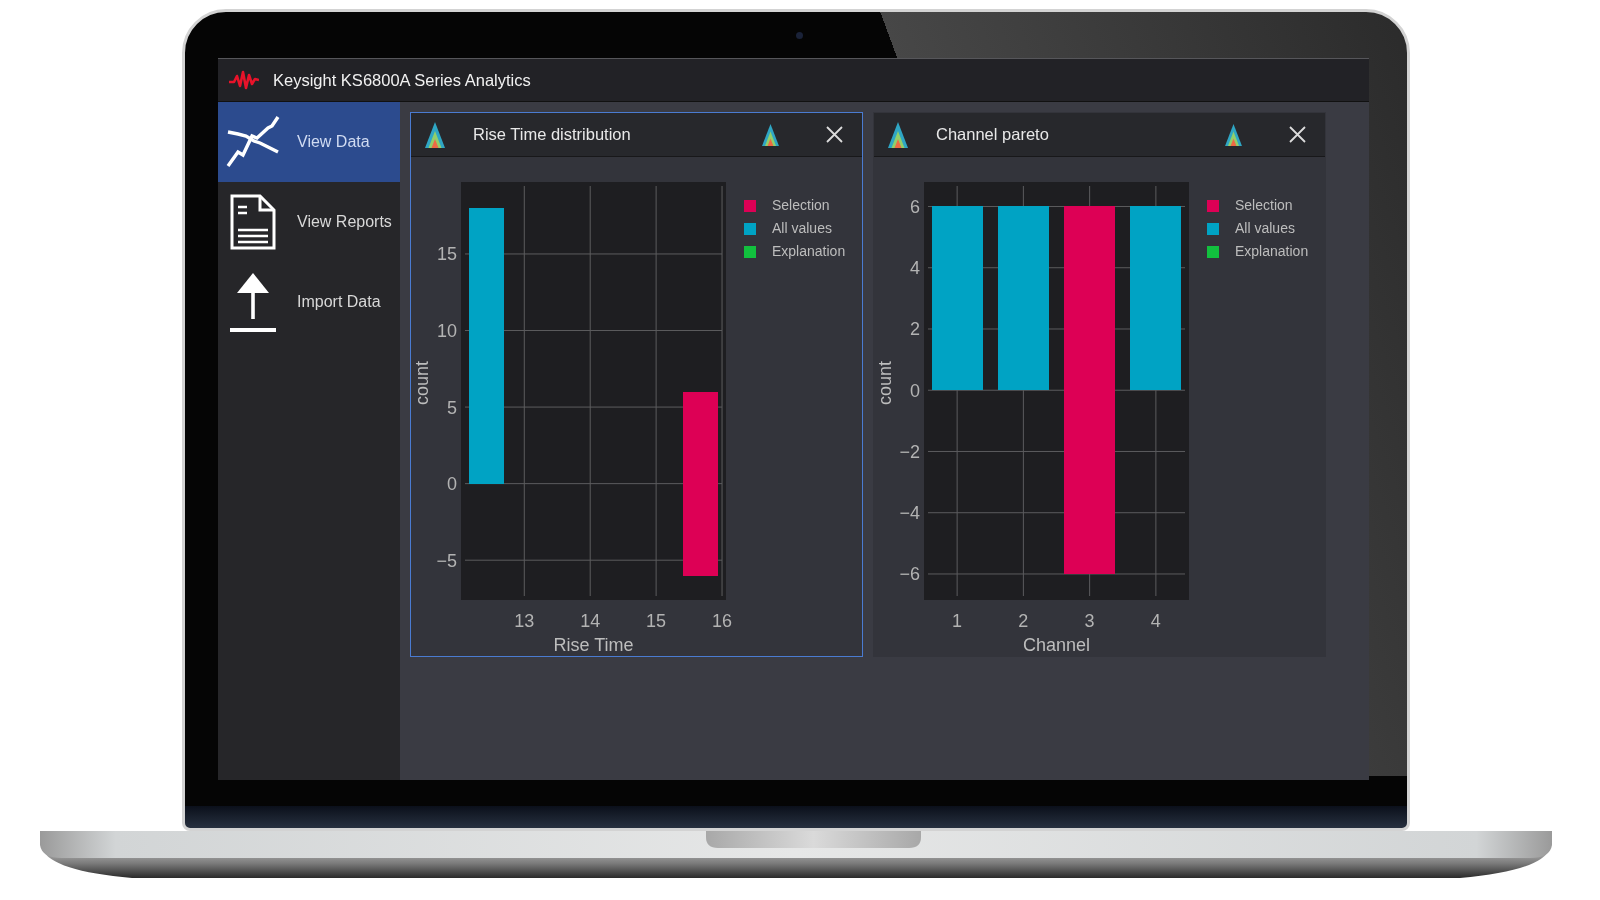  I want to click on app-title: Keysight KS6800A Series Analytics, so click(402, 80).